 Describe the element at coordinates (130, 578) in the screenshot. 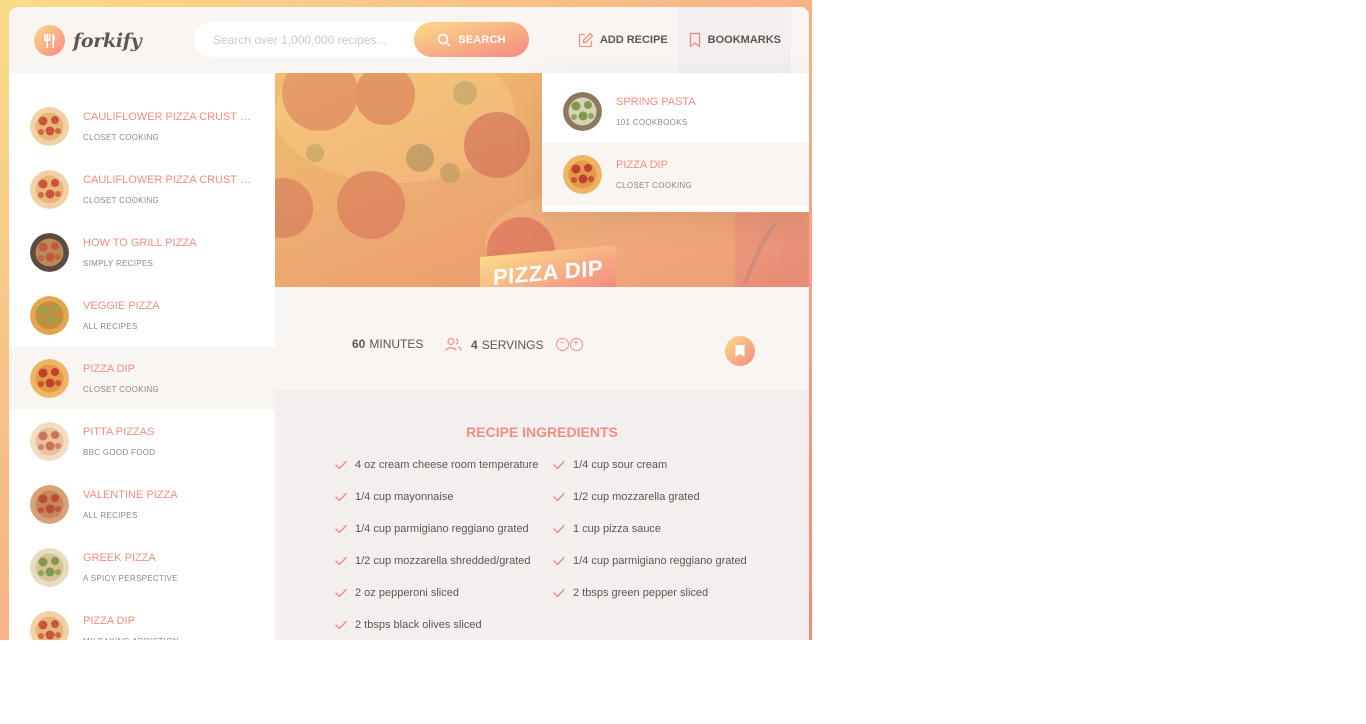

I see `preview-publisher: A SPICY PERSPECTIVE` at that location.